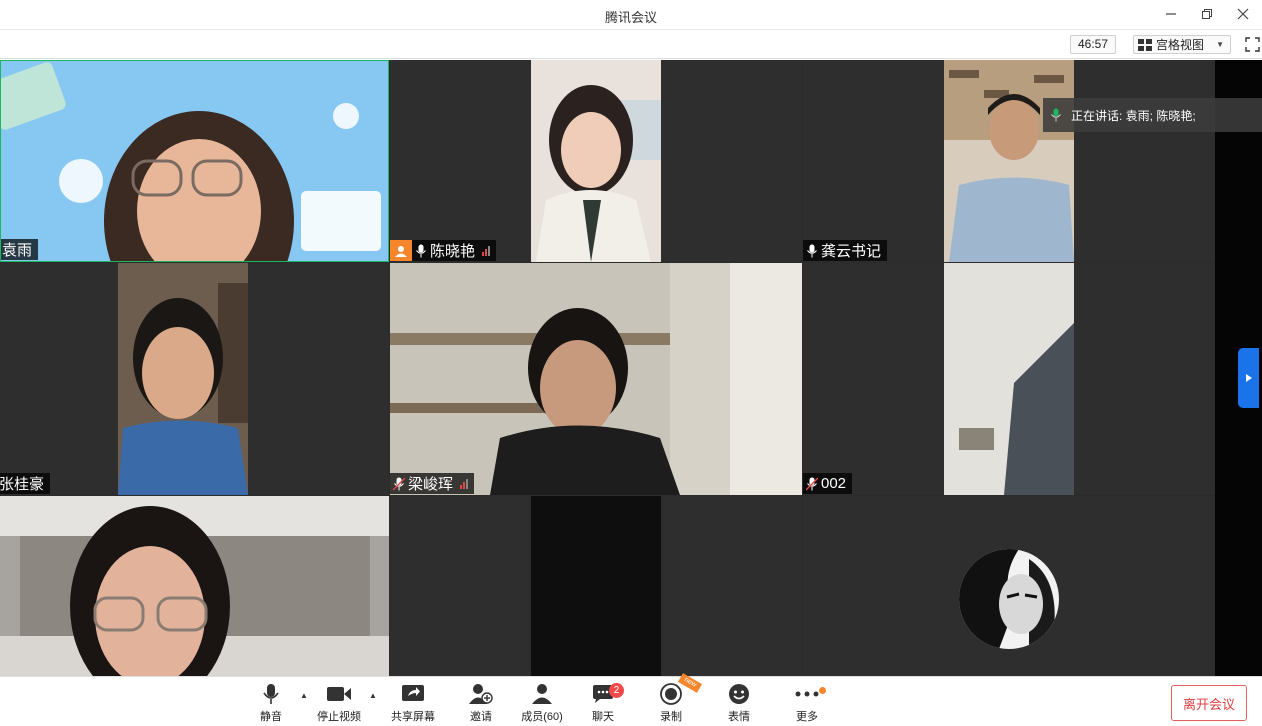  I want to click on avatar, so click(1009, 599).